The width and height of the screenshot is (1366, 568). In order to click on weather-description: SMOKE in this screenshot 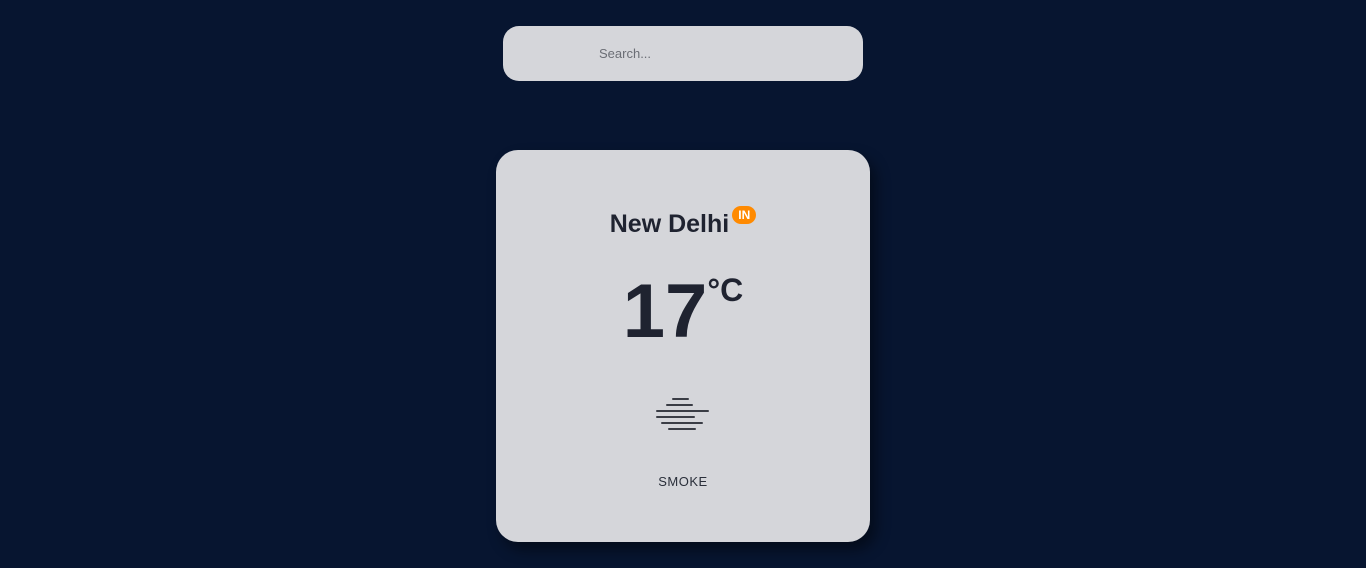, I will do `click(683, 481)`.